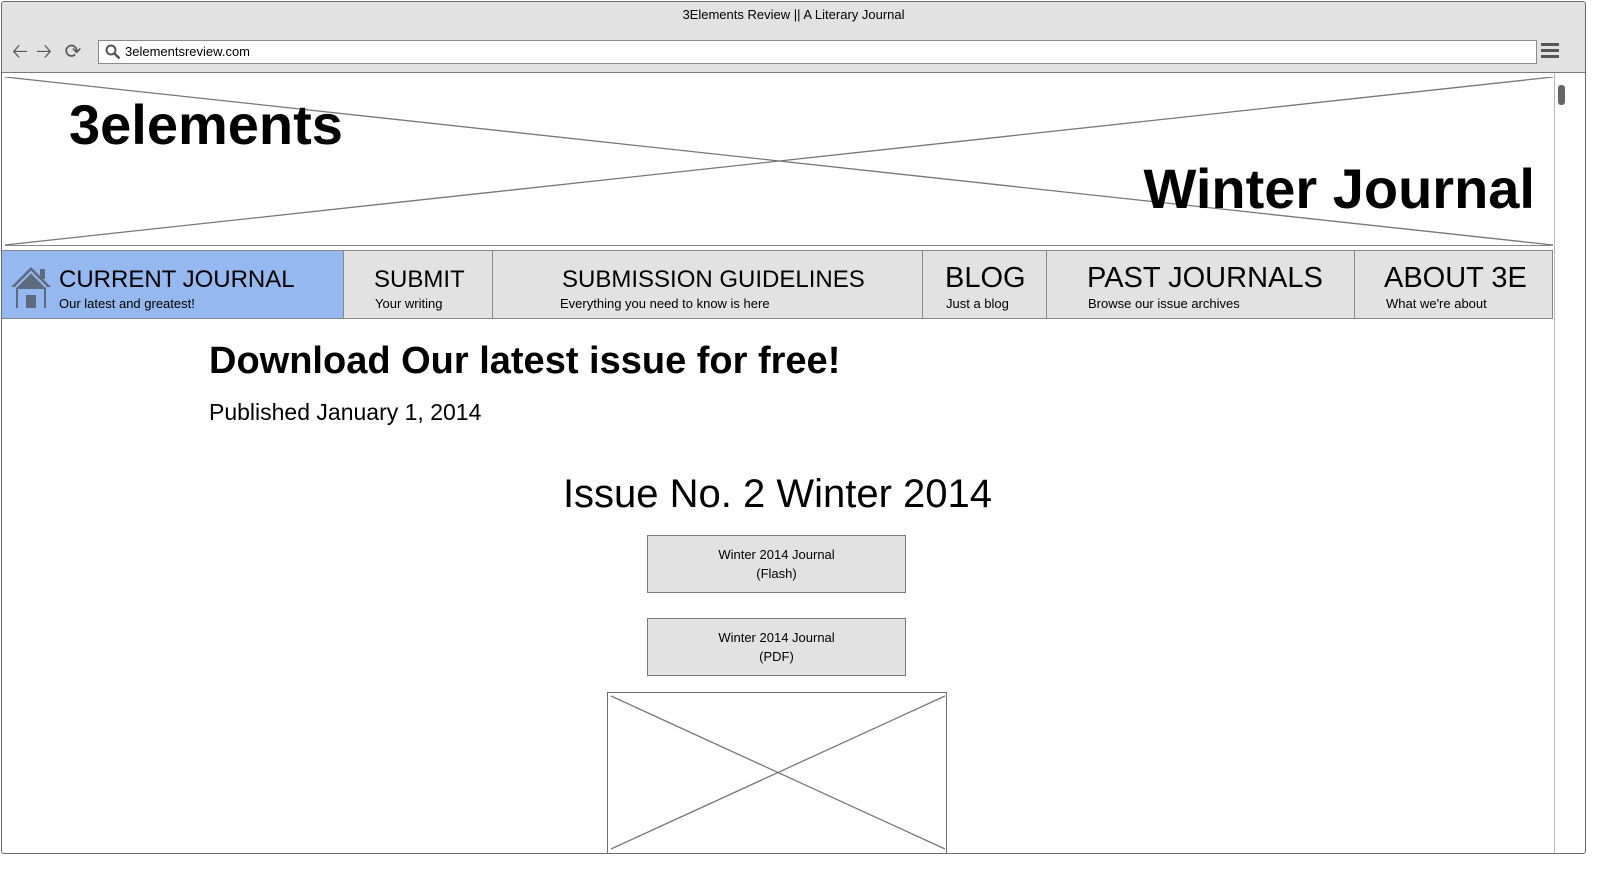 This screenshot has height=870, width=1600. I want to click on nav-item-blog: BLOG Just a blog, so click(985, 284).